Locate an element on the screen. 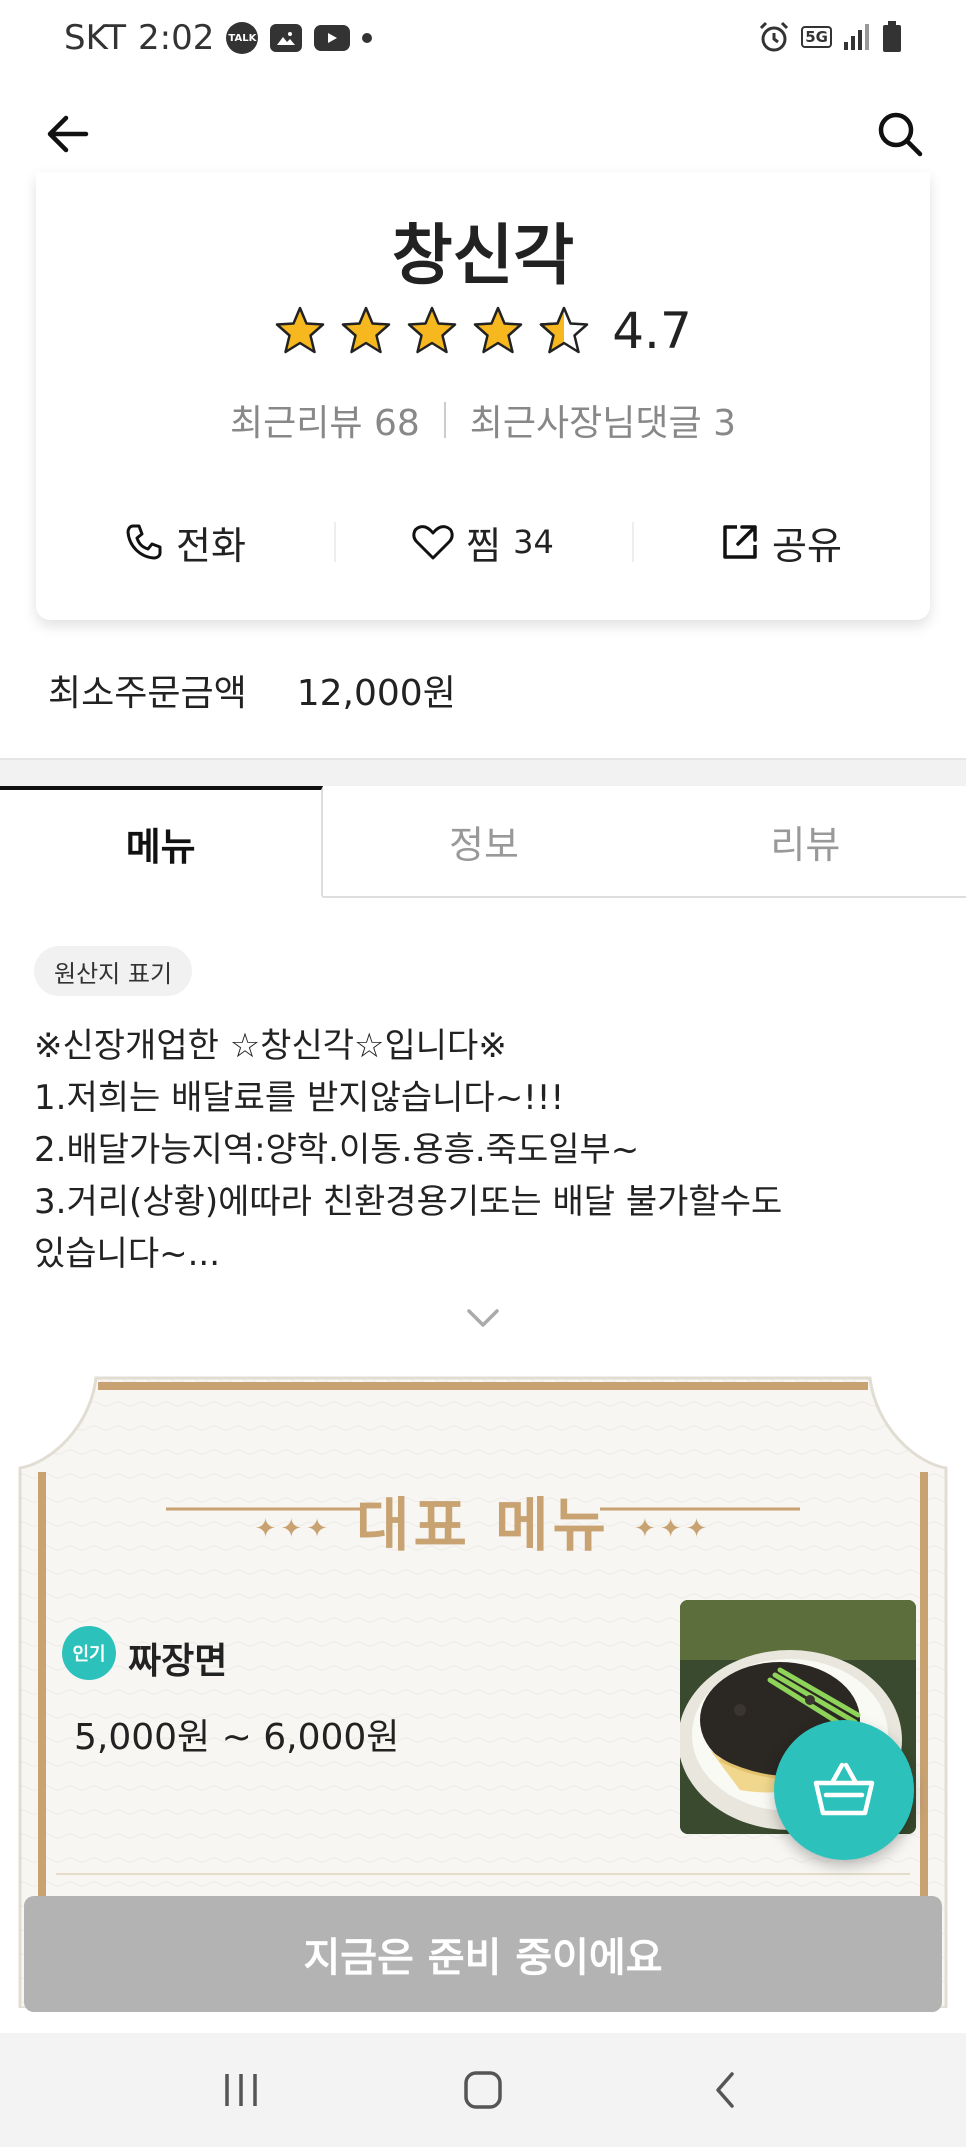  signal-icon is located at coordinates (856, 37).